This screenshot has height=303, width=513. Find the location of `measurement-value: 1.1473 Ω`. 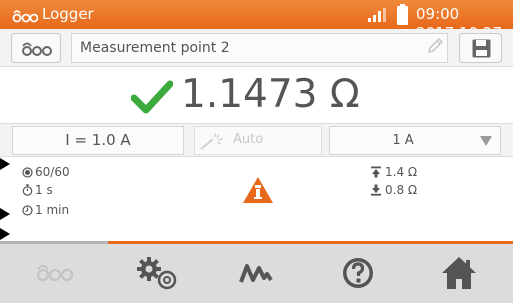

measurement-value: 1.1473 Ω is located at coordinates (270, 94).